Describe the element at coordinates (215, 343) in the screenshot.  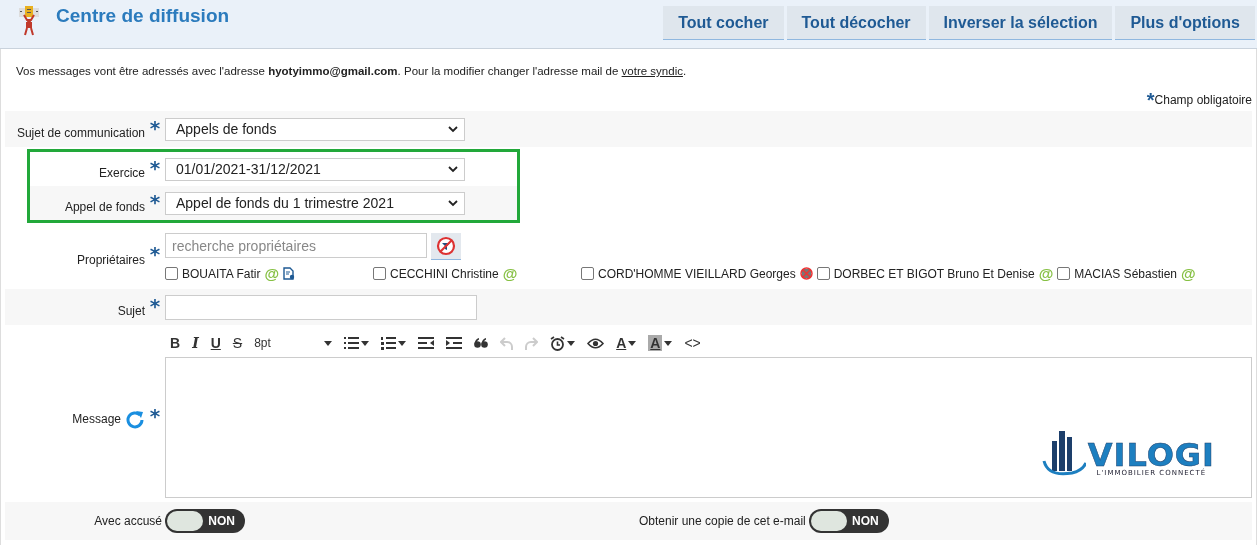
I see `underline-button: U` at that location.